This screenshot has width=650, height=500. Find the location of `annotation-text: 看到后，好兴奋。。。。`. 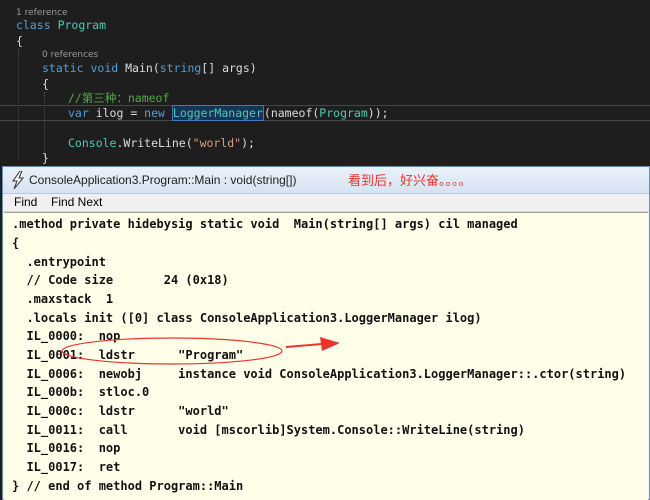

annotation-text: 看到后，好兴奋。。。。 is located at coordinates (410, 181).